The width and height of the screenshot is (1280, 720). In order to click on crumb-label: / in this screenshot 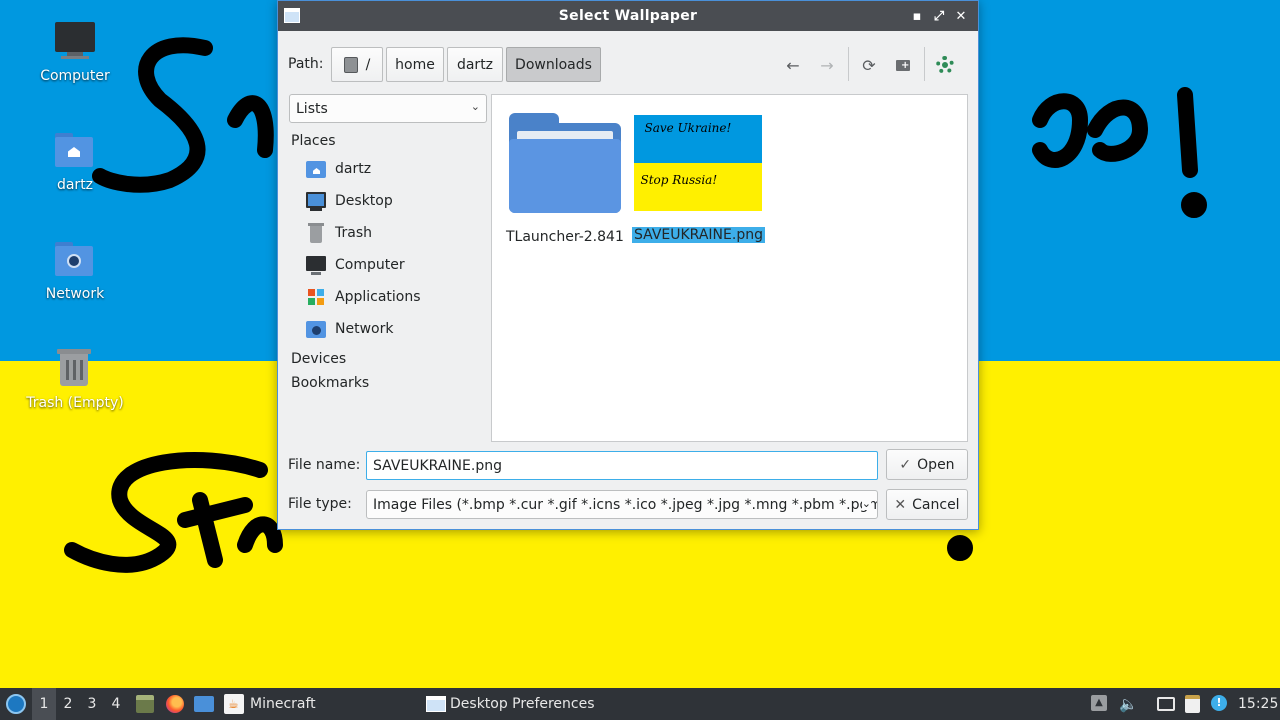, I will do `click(368, 64)`.